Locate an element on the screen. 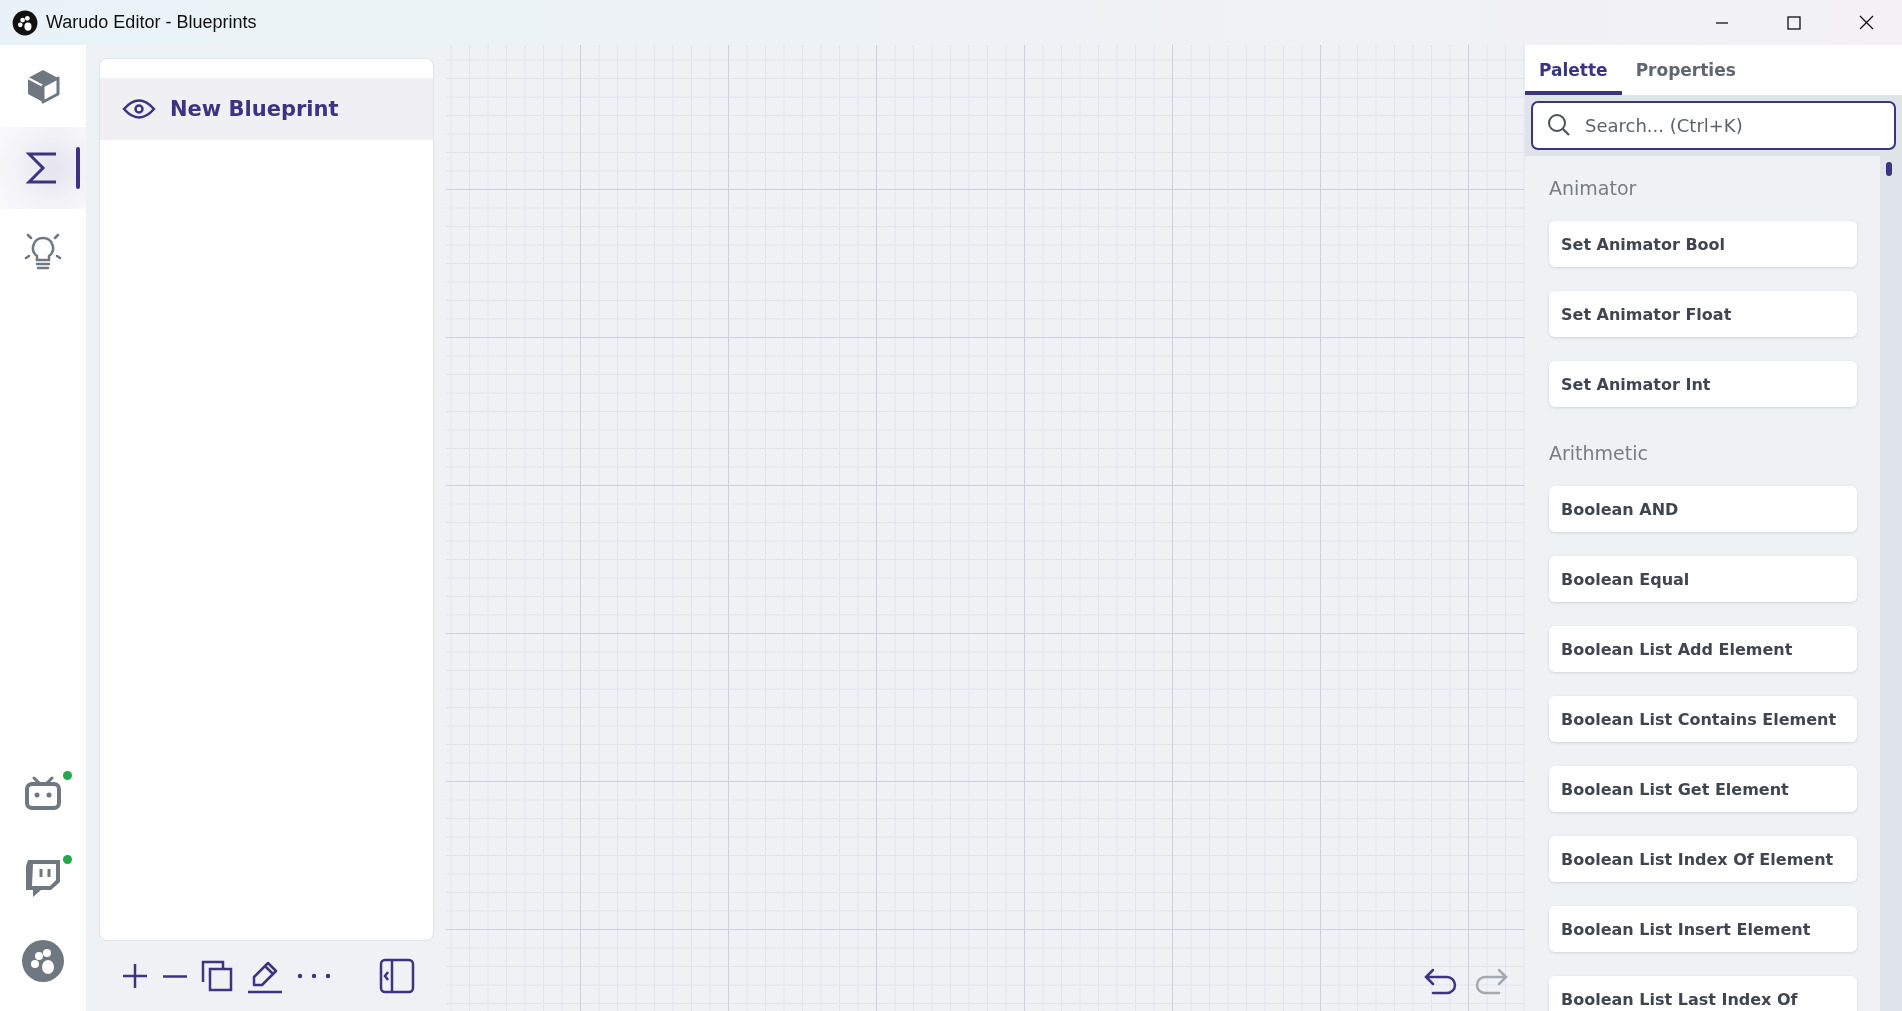 The width and height of the screenshot is (1902, 1011). category-heading: Arithmetic is located at coordinates (1599, 453).